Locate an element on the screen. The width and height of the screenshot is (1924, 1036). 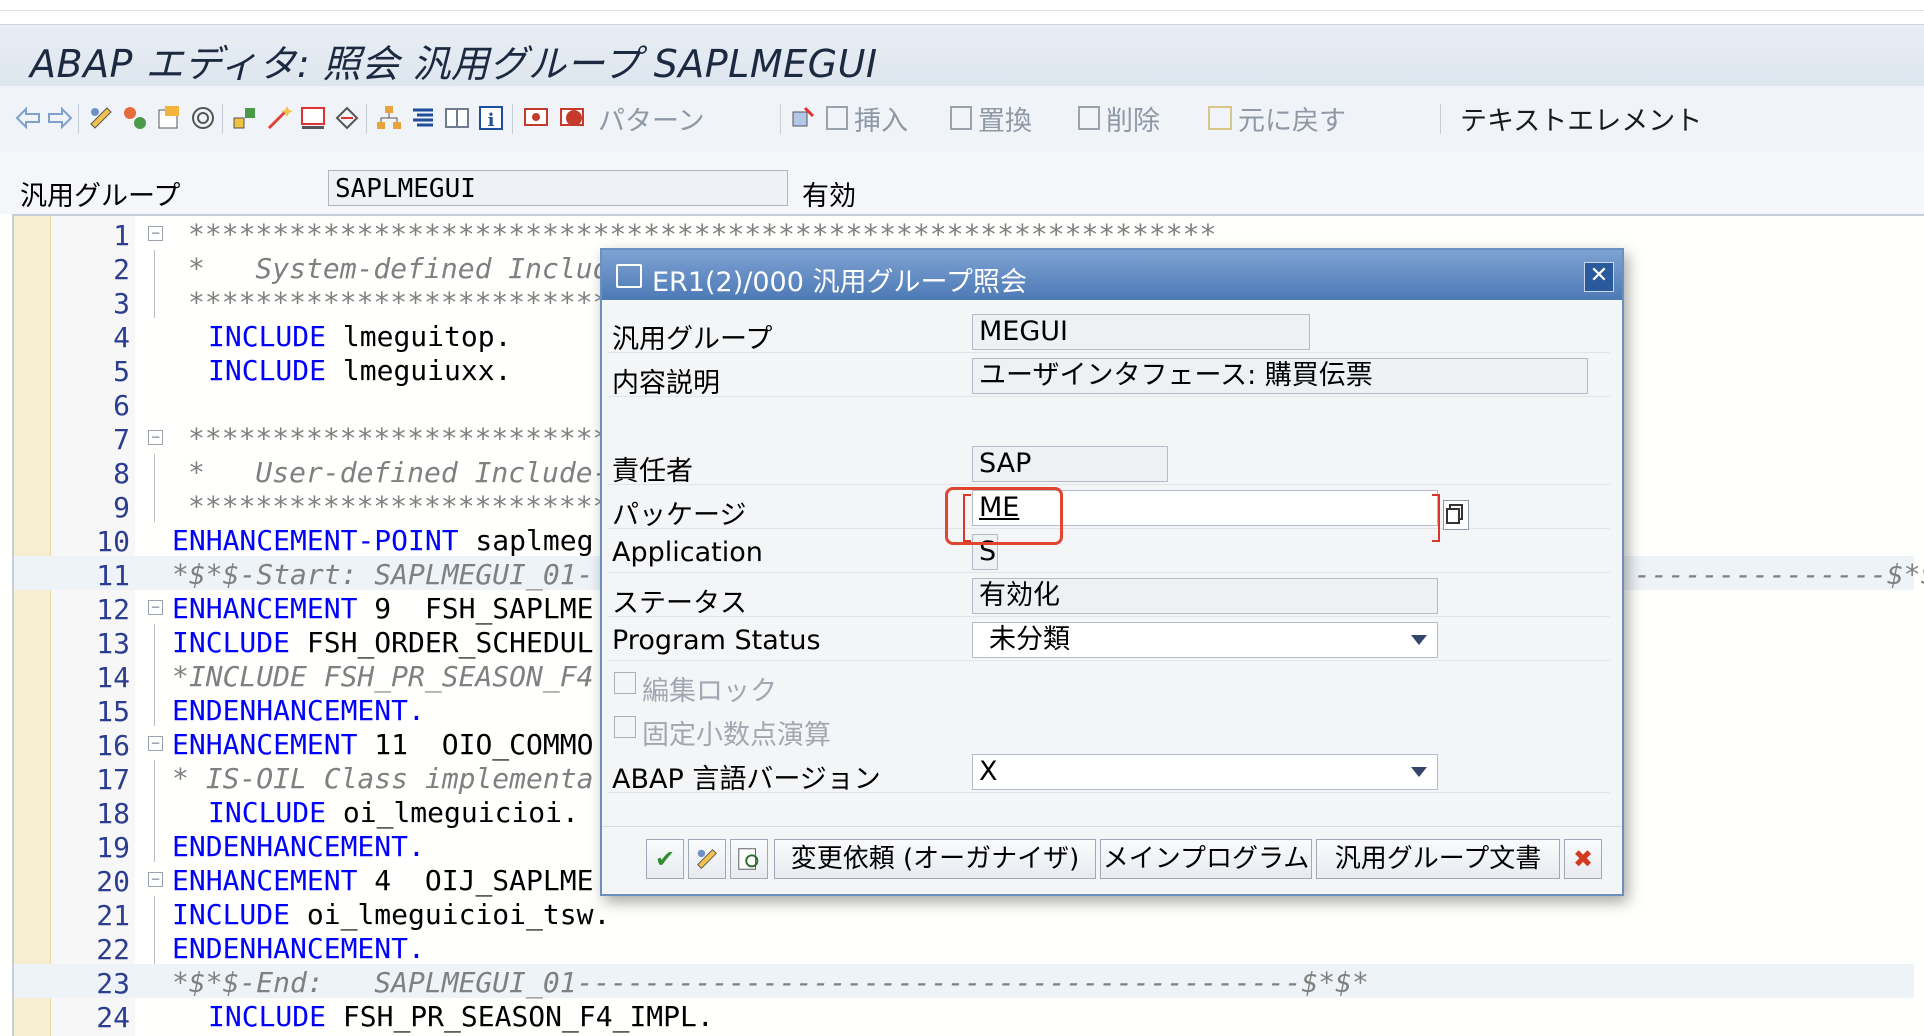
code-line: 21 INCLUDE oi_lmeguicioi_tsw. is located at coordinates (964, 914).